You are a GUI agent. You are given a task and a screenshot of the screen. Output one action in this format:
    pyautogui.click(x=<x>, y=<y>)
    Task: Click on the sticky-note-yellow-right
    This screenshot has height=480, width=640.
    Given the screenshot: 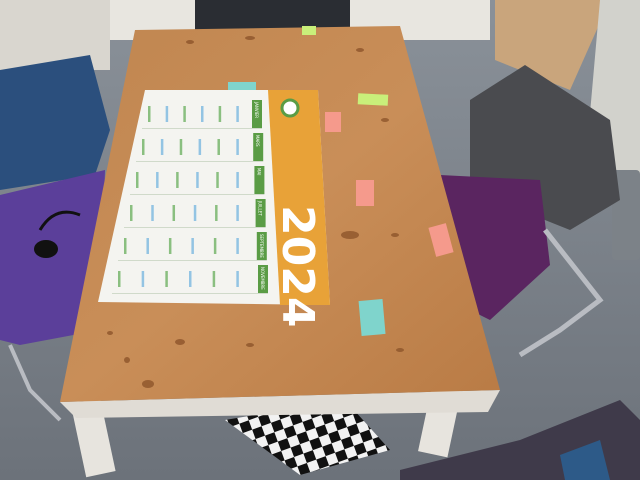 What is the action you would take?
    pyautogui.click(x=373, y=99)
    